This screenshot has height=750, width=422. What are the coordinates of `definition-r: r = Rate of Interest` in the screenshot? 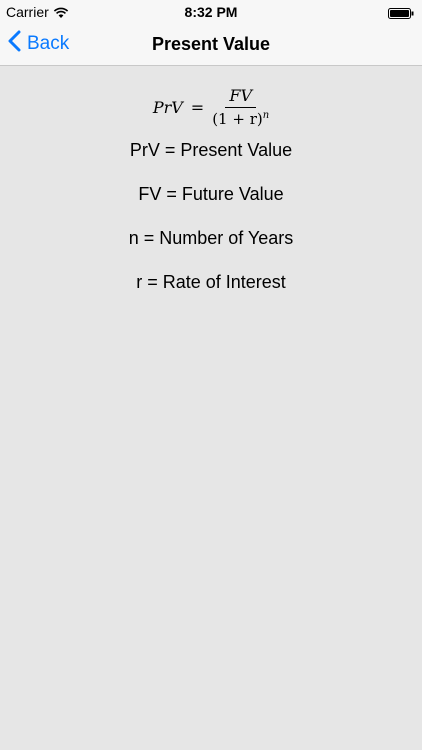 It's located at (211, 282).